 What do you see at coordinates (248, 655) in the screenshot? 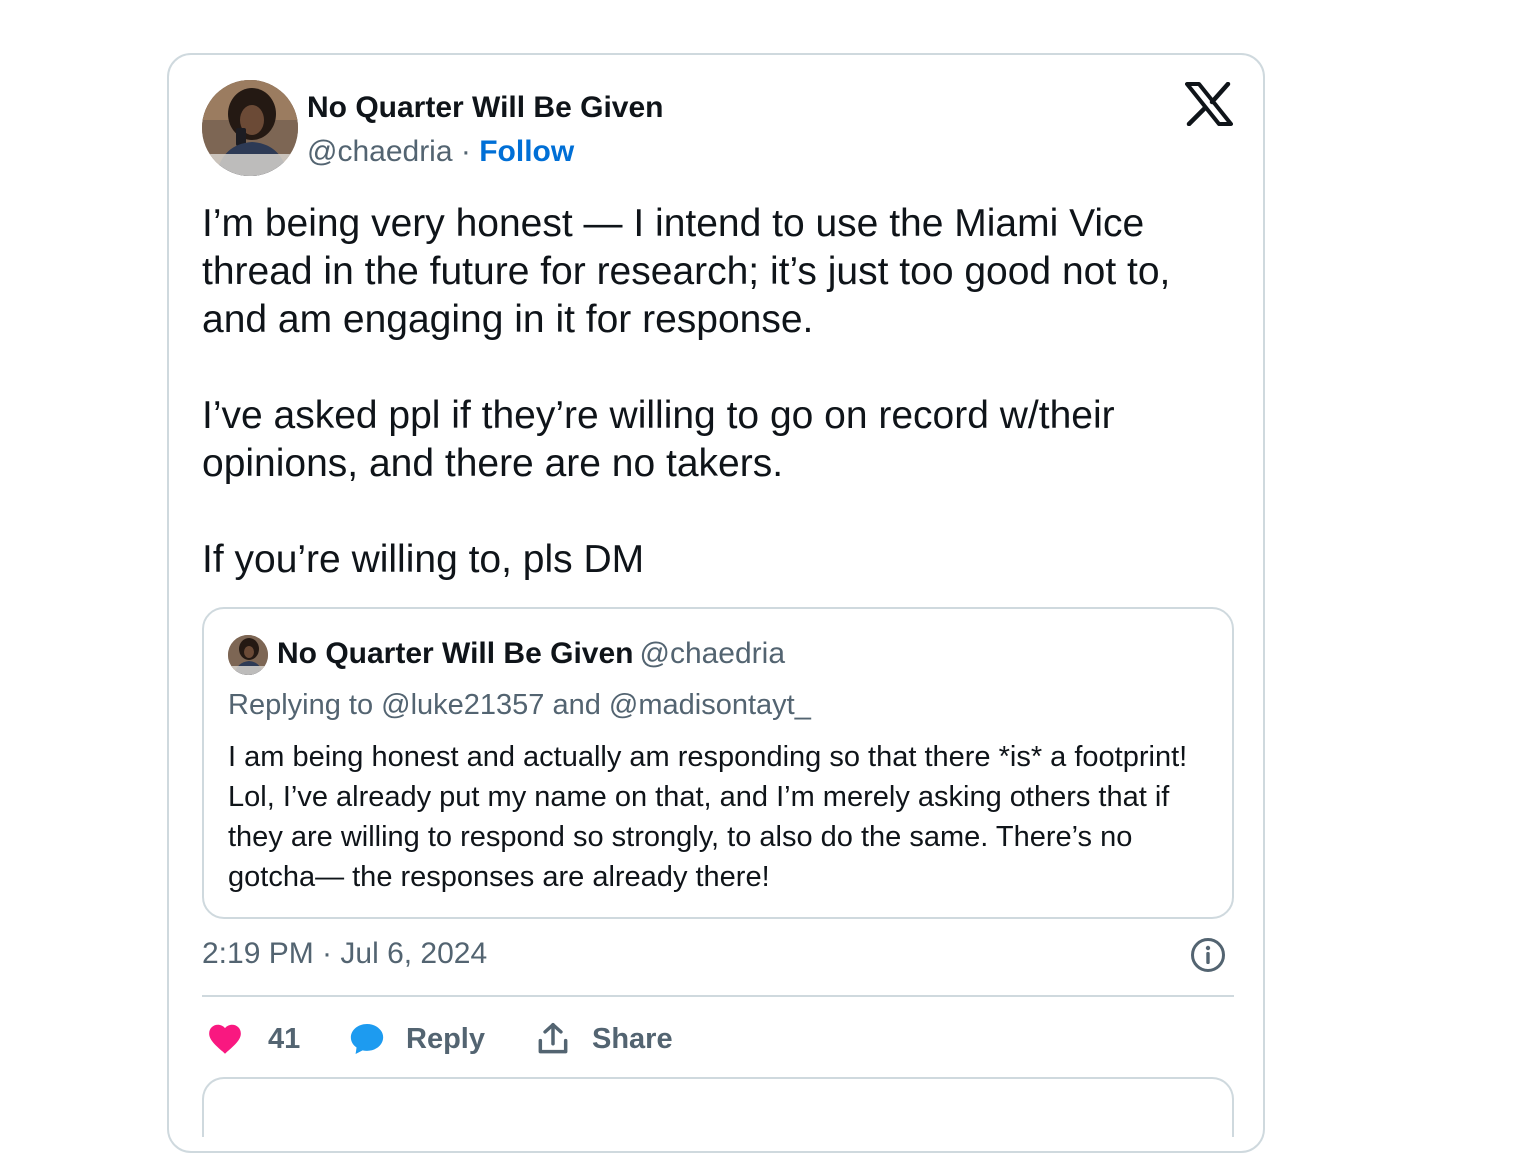
I see `quoted-author-avatar` at bounding box center [248, 655].